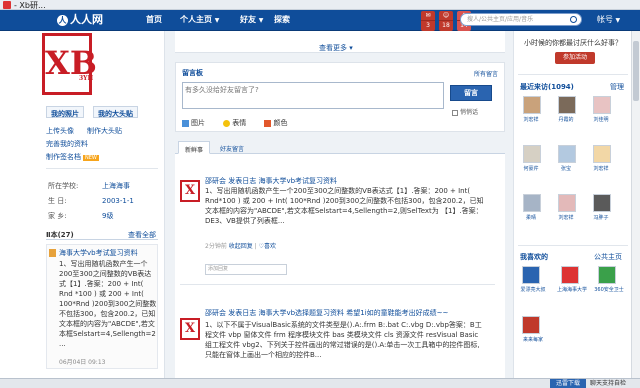 This screenshot has height=388, width=640. I want to click on make-sticker-link: 制作大头贴, so click(104, 131).